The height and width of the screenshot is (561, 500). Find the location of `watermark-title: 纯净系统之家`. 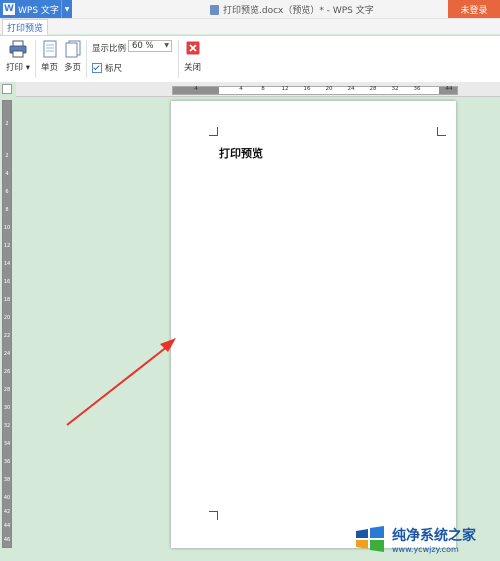

watermark-title: 纯净系统之家 is located at coordinates (434, 535).